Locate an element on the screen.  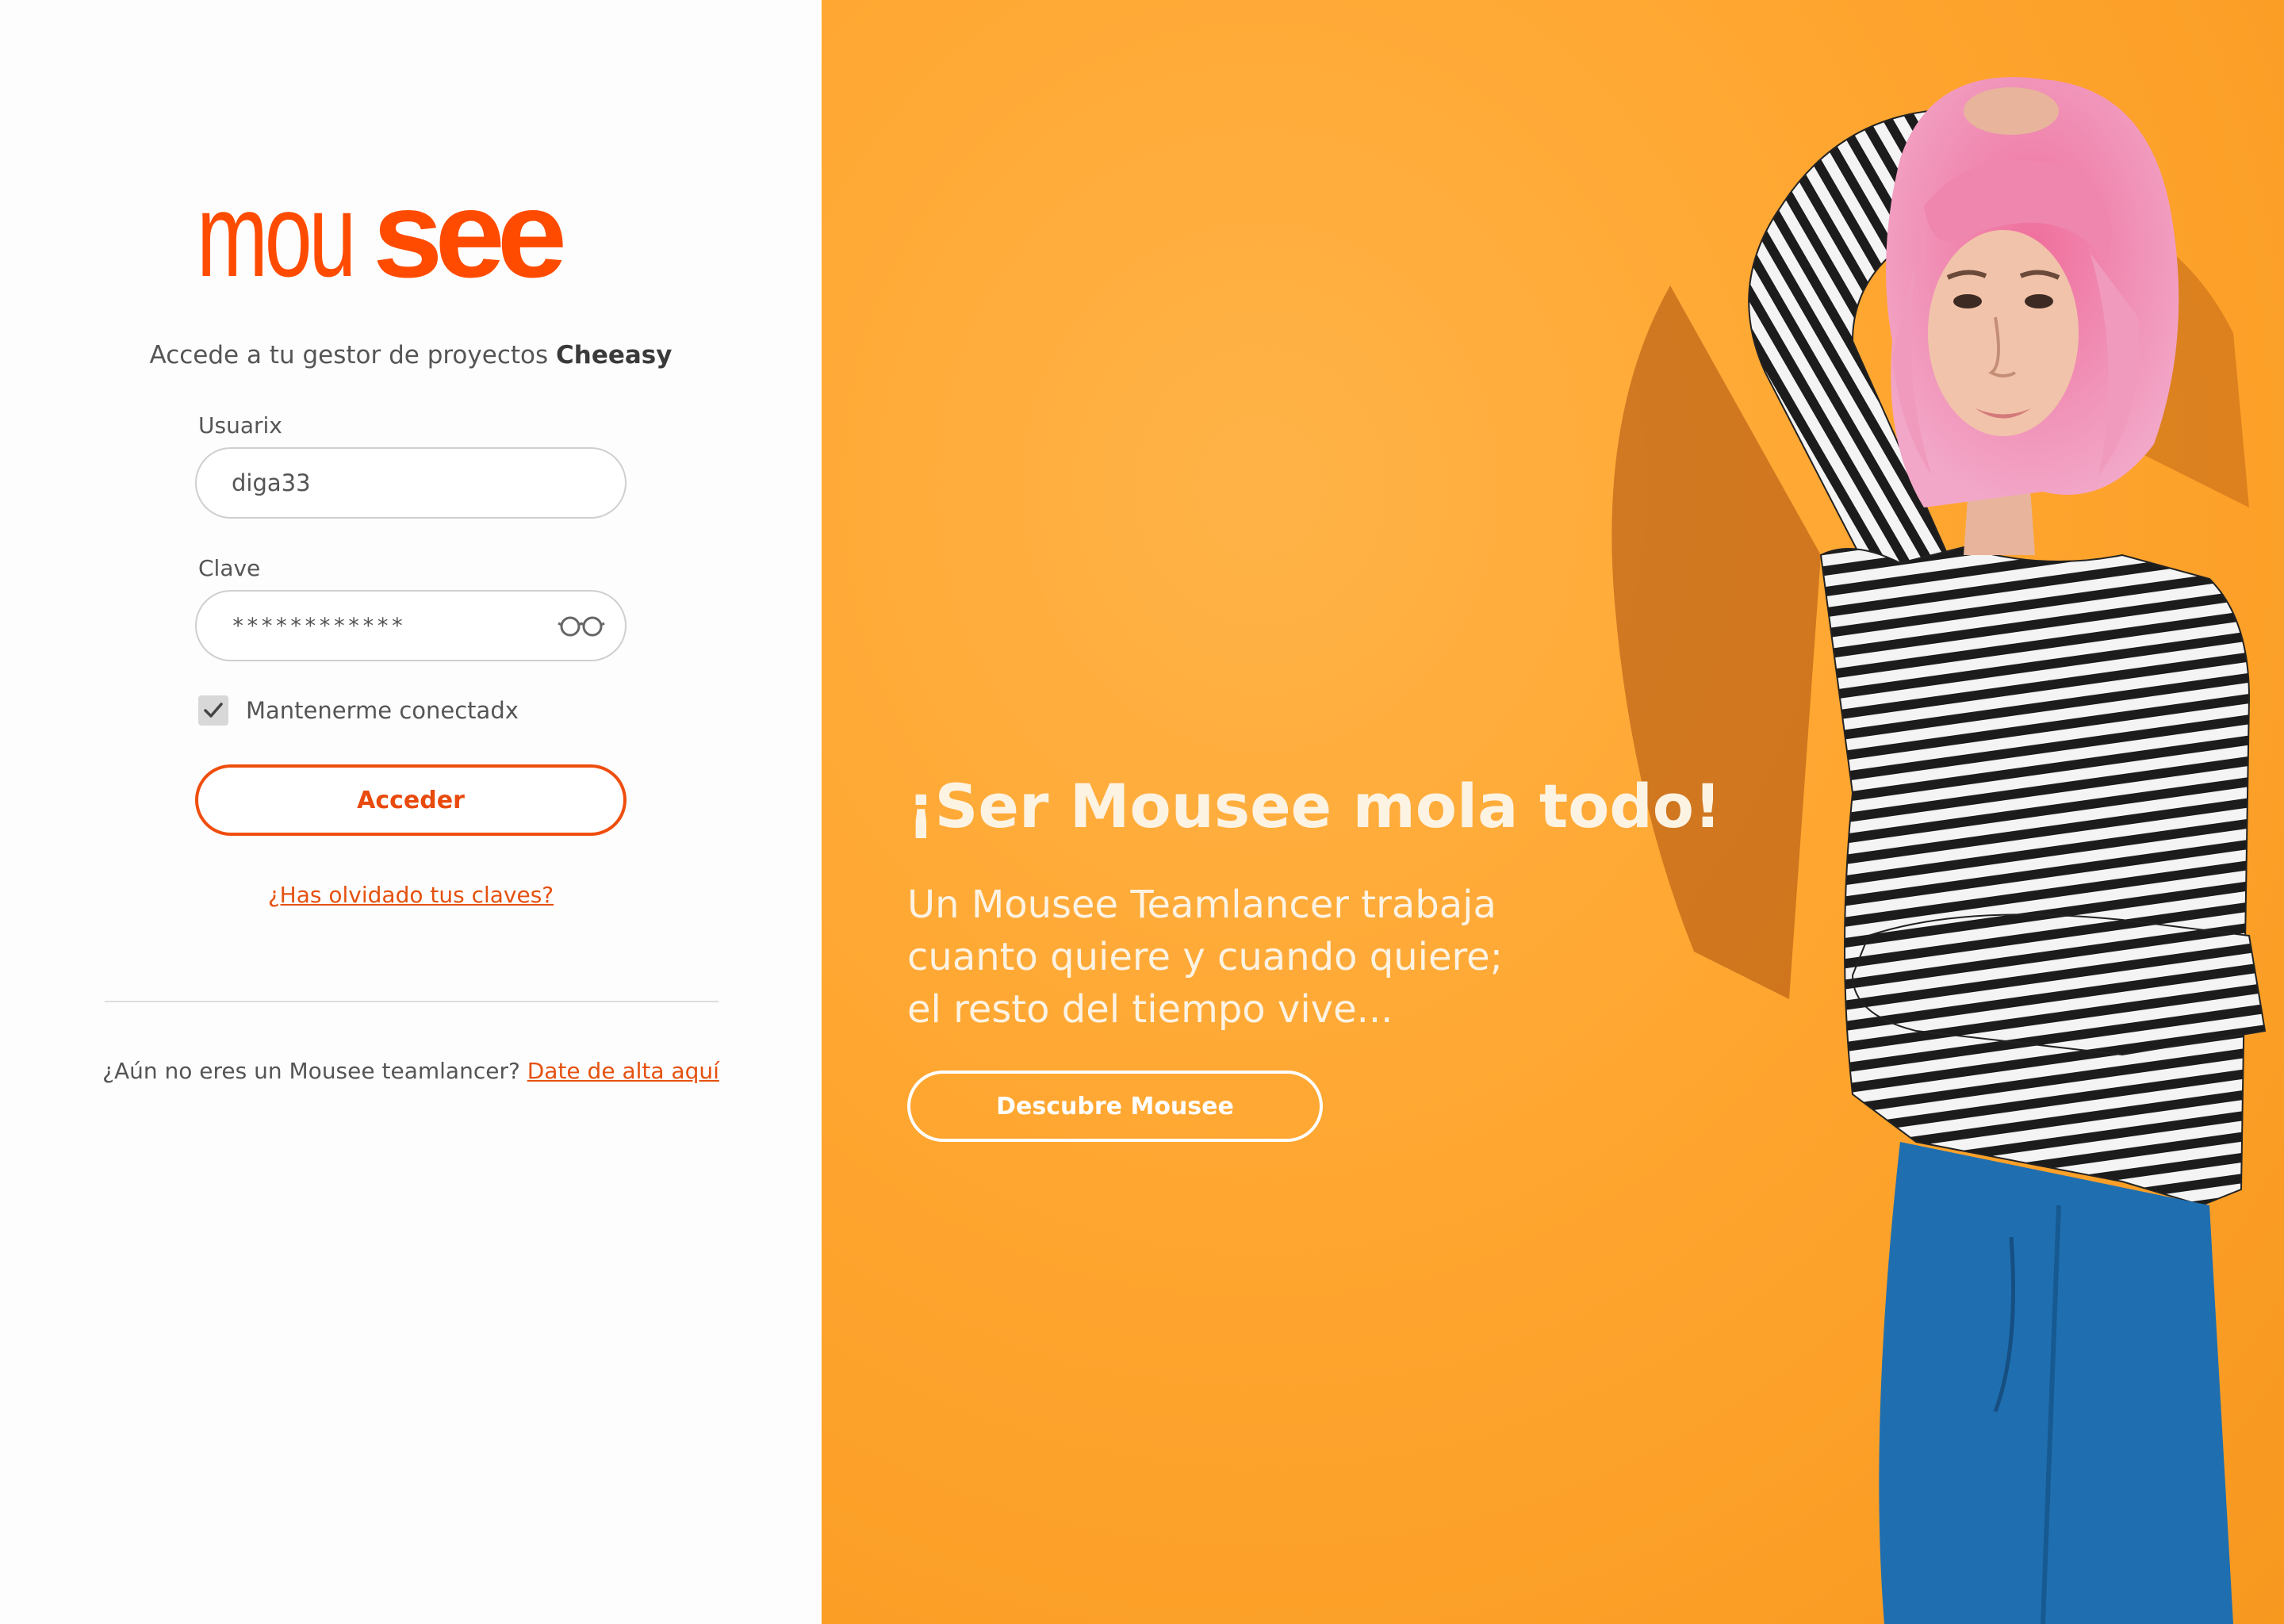
forgot-password-link: ¿Has olvidado tus claves? is located at coordinates (411, 895).